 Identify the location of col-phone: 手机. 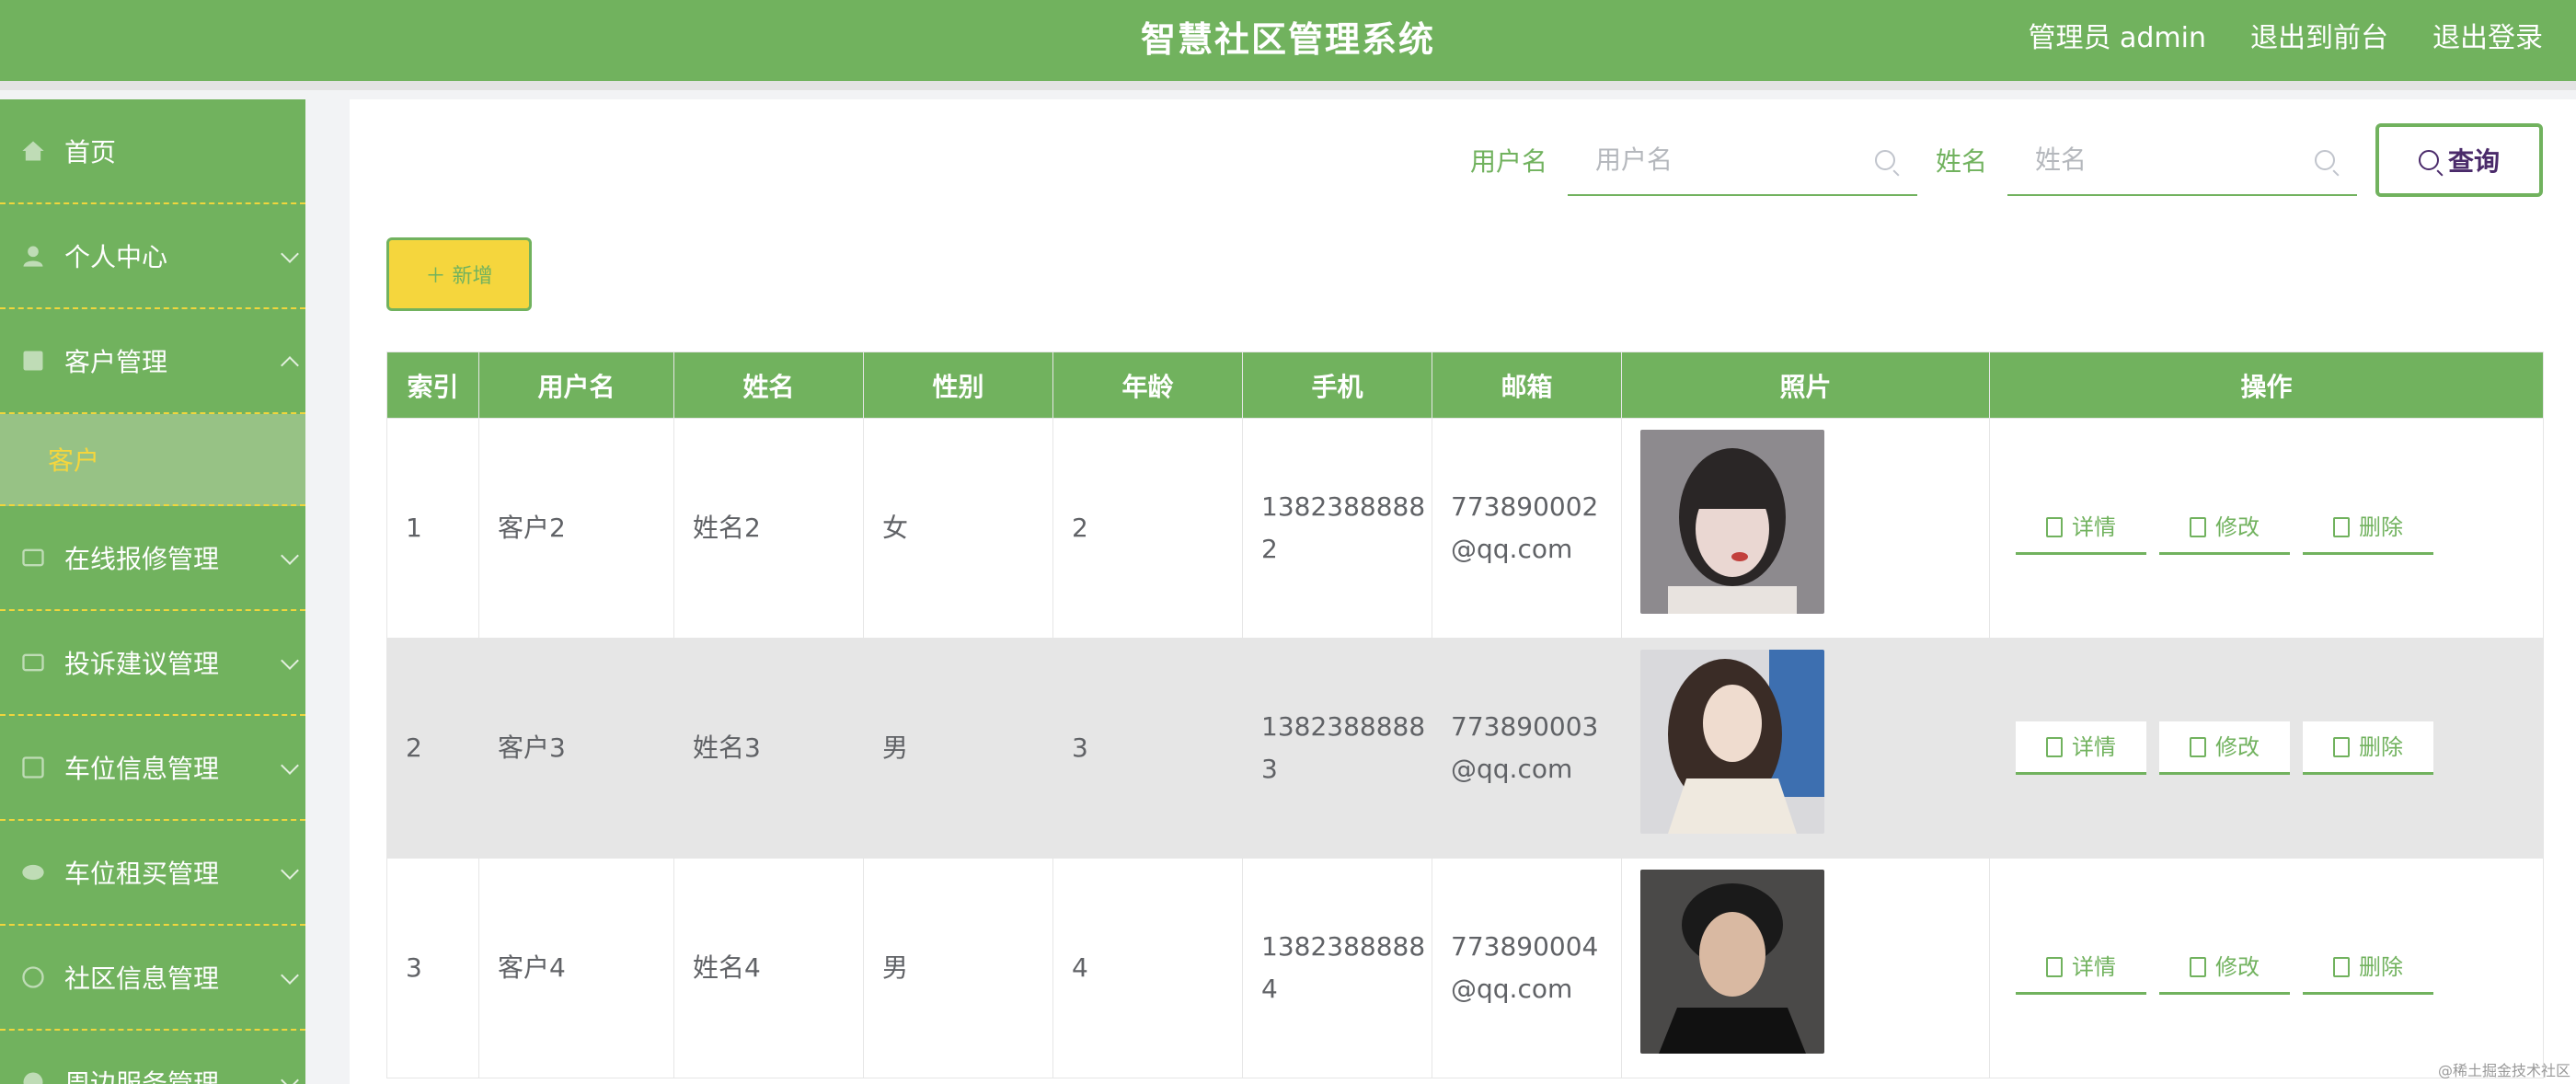
(1337, 386).